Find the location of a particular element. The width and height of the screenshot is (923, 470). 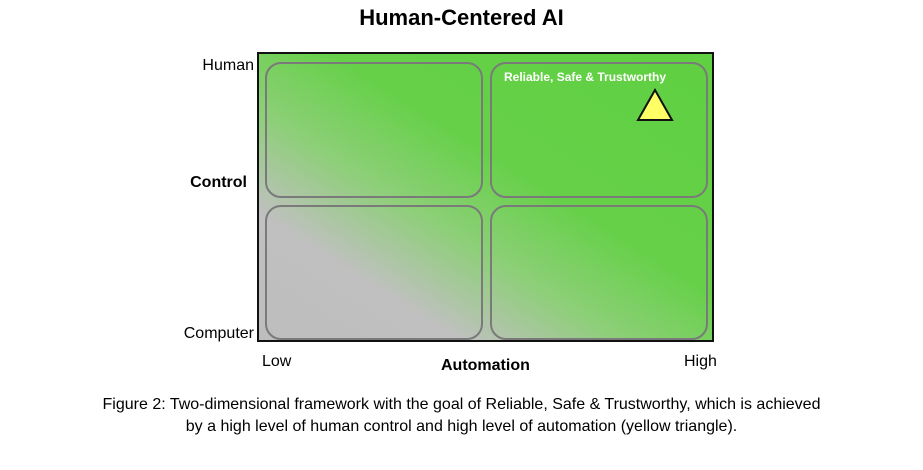

quadrant-low-control-high-automation is located at coordinates (599, 272).